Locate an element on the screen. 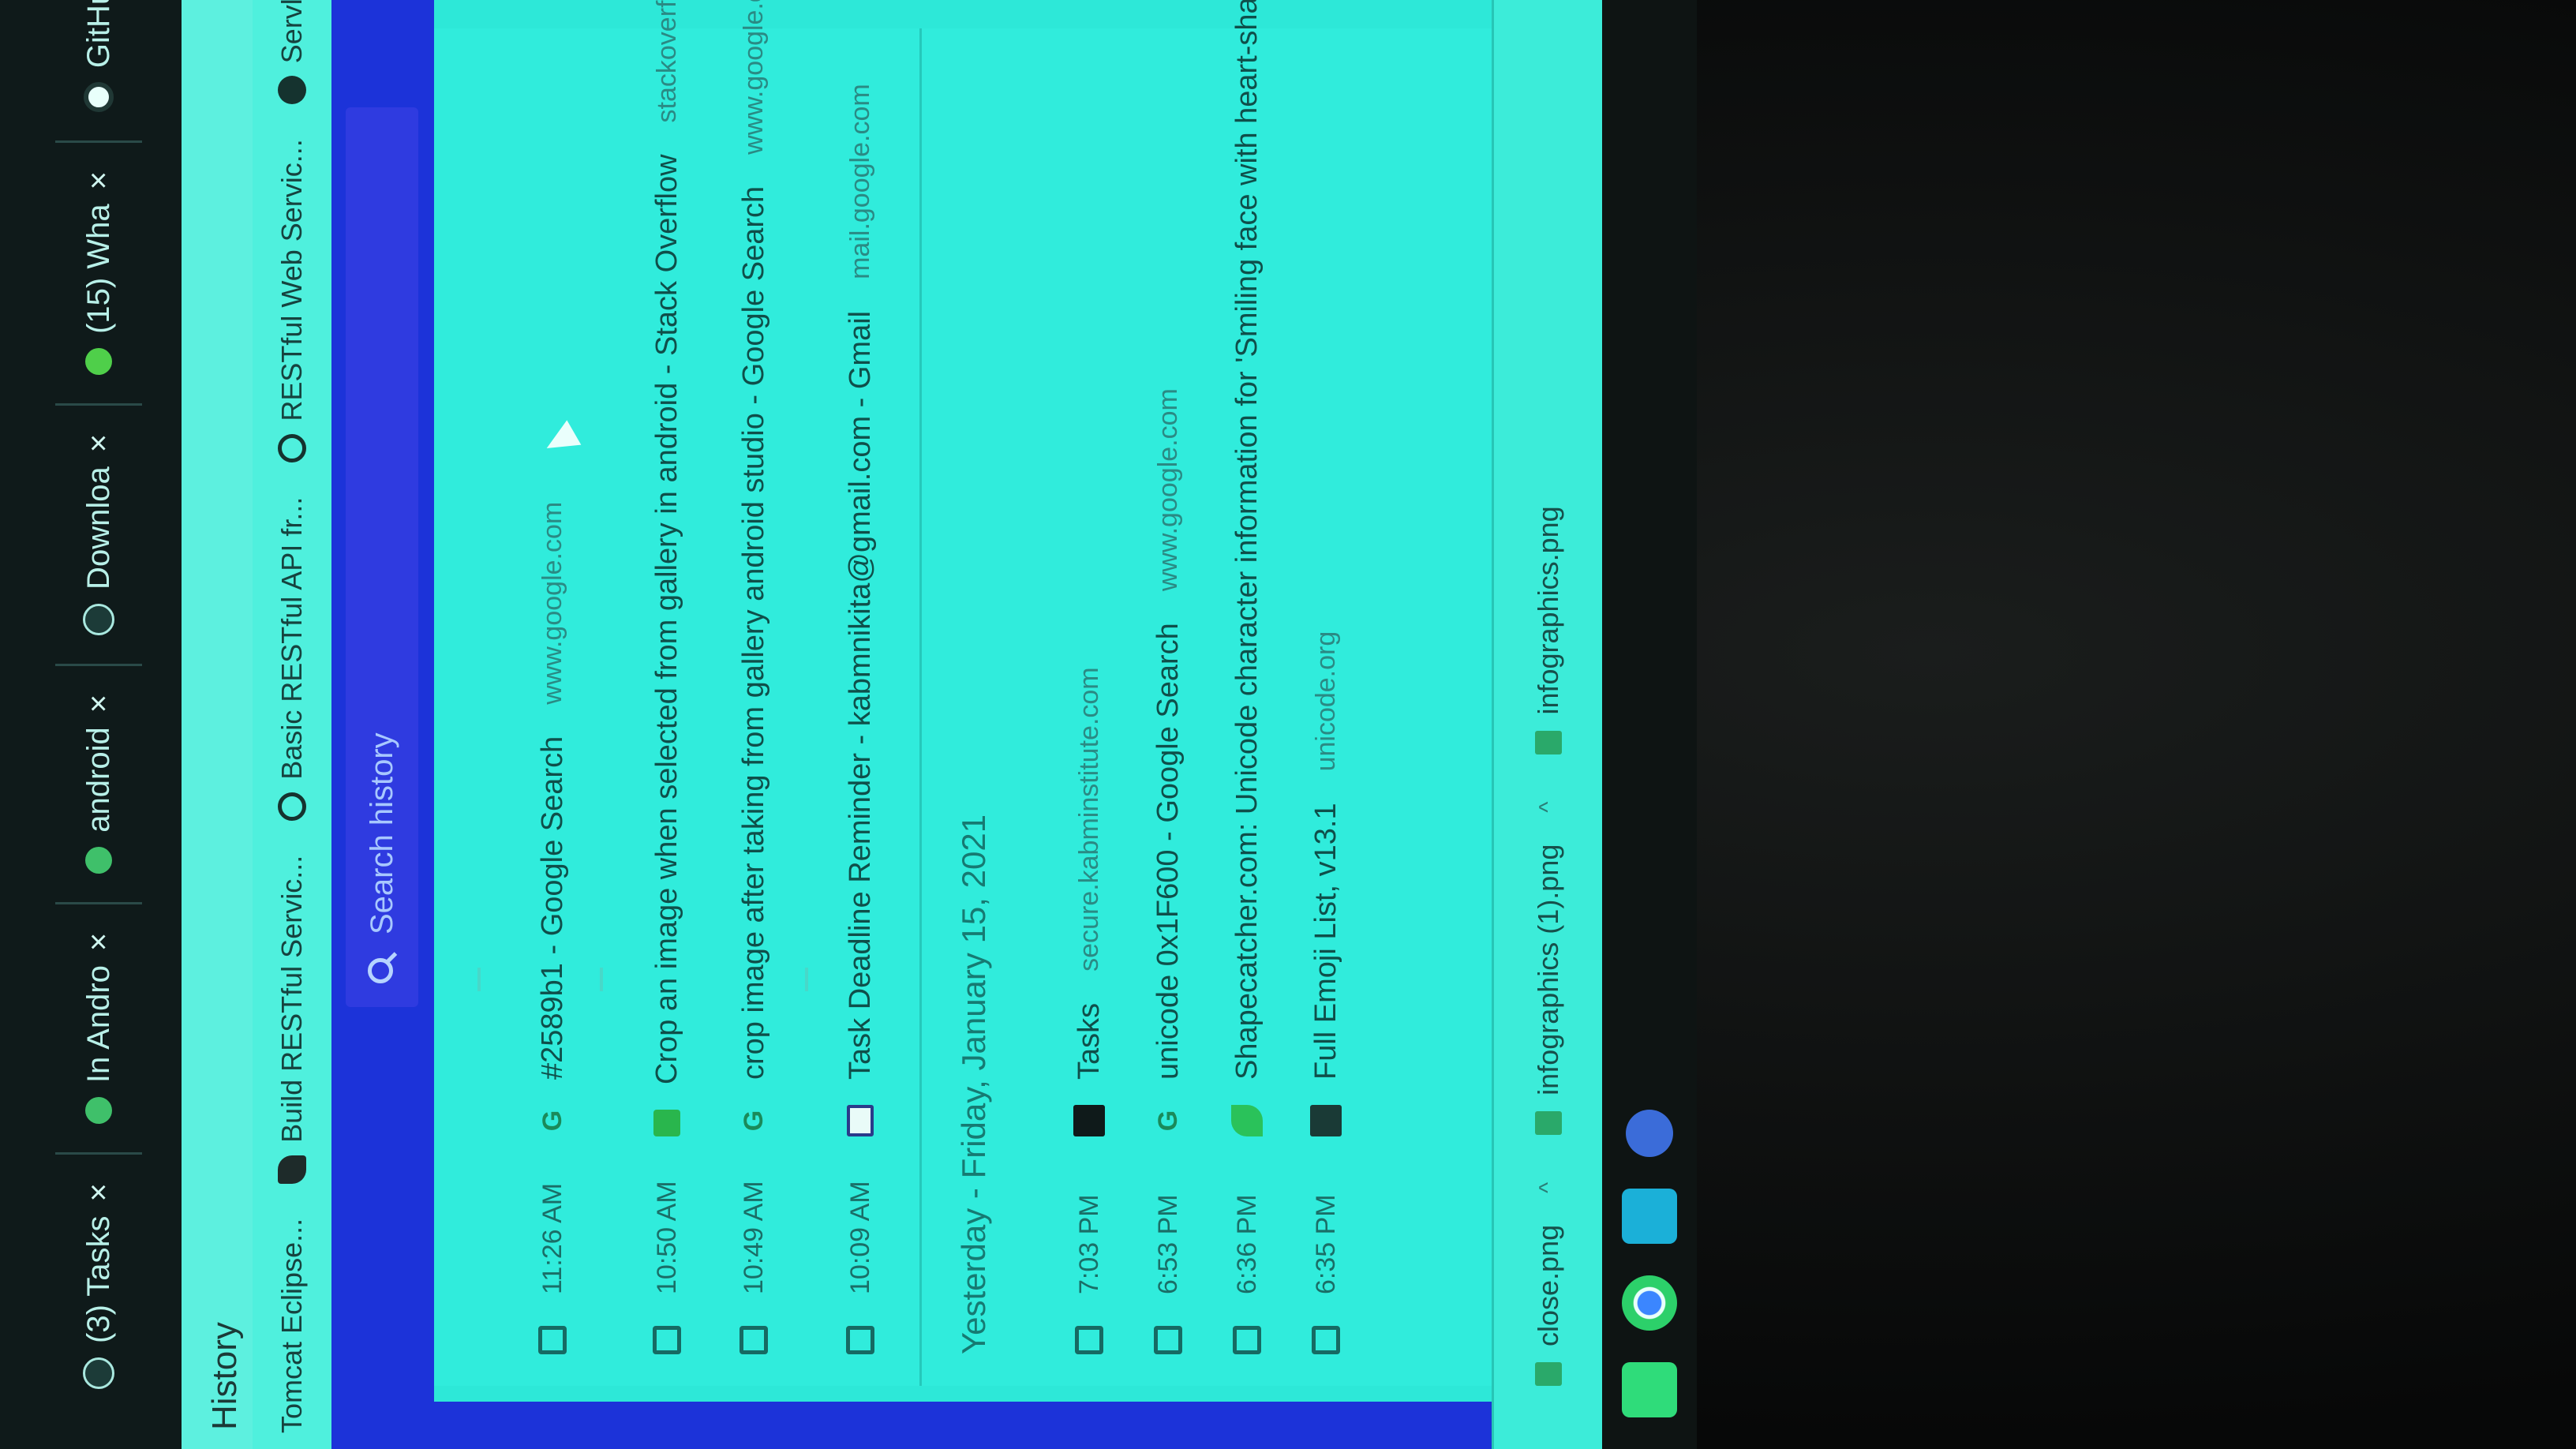 This screenshot has width=2576, height=1449. leaf-icon is located at coordinates (1247, 1120).